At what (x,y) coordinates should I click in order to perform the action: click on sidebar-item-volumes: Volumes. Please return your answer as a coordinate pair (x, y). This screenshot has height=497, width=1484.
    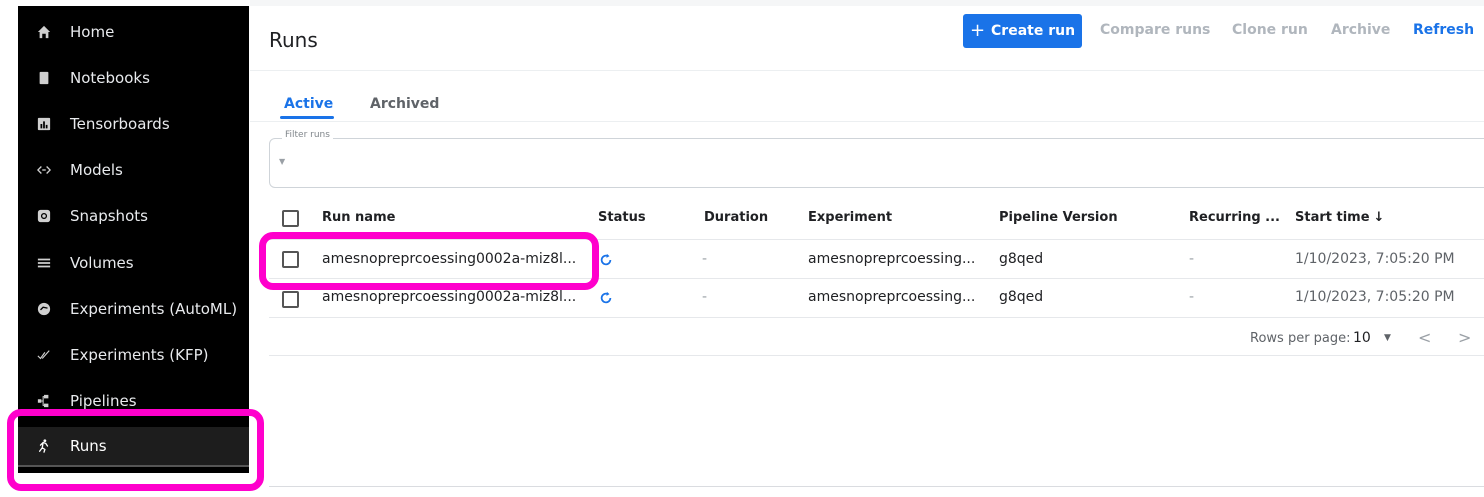
    Looking at the image, I should click on (133, 263).